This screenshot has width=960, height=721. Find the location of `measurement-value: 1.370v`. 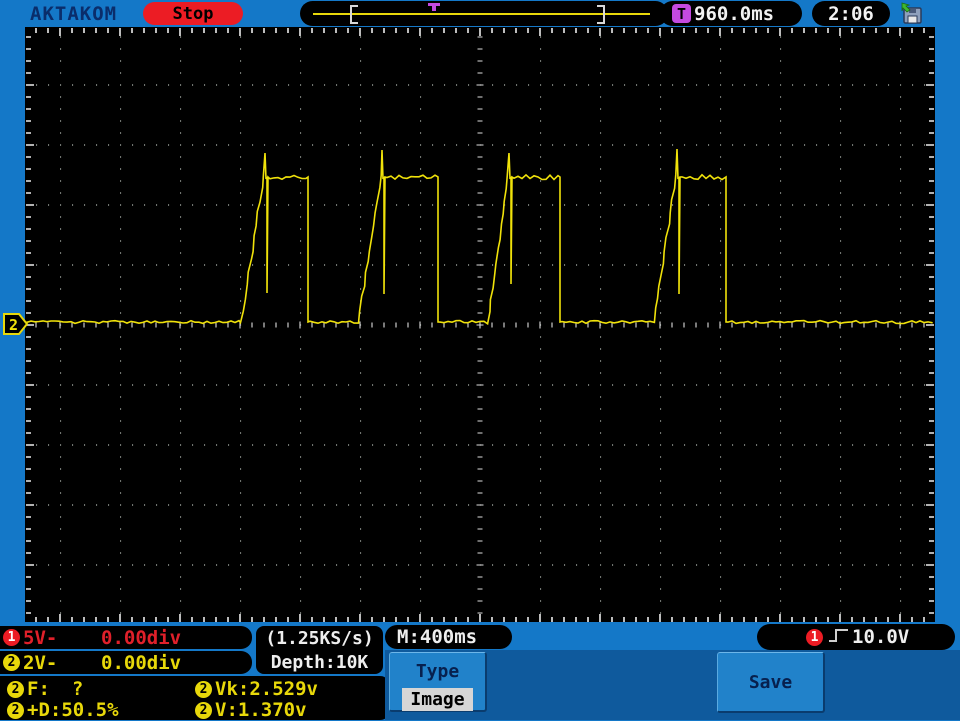

measurement-value: 1.370v is located at coordinates (272, 710).